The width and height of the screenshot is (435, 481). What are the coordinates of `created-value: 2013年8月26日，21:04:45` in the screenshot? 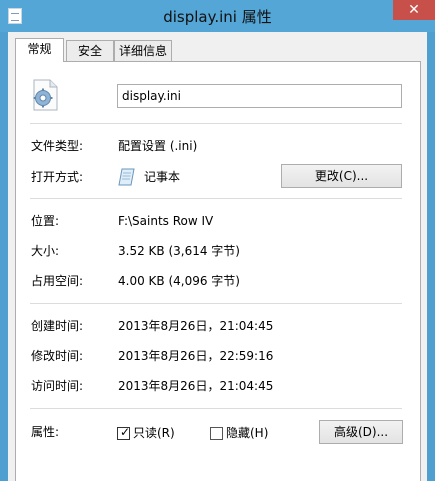 It's located at (196, 326).